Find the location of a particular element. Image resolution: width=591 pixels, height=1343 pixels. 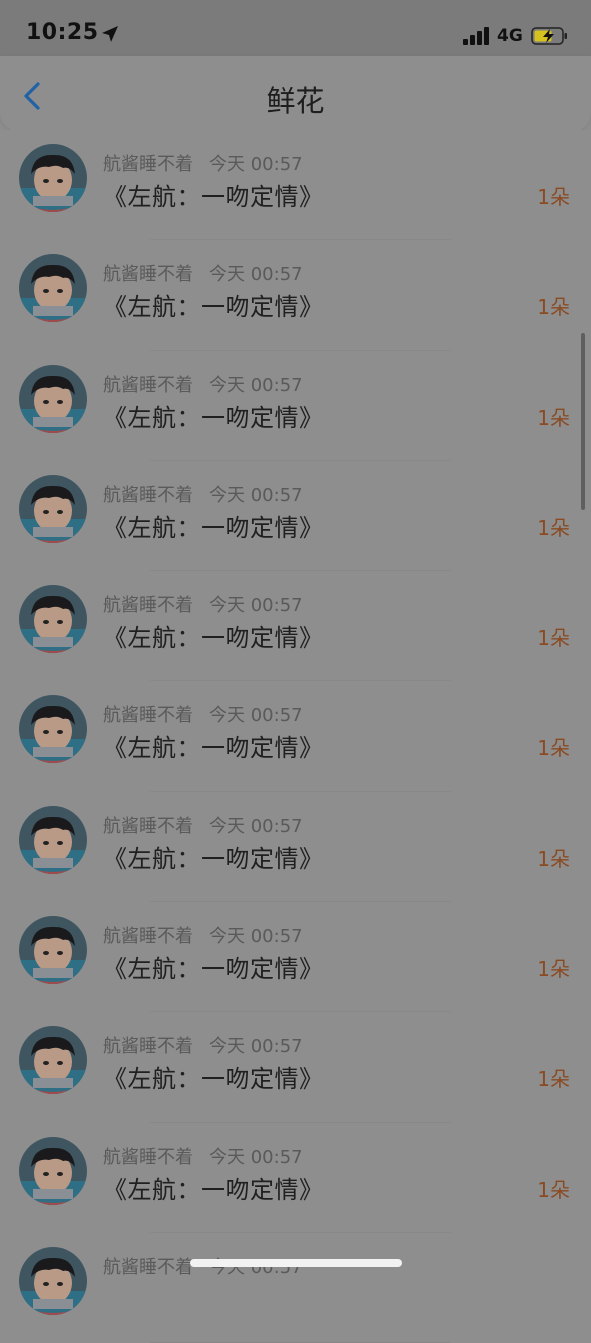

network-type: 4G is located at coordinates (510, 36).